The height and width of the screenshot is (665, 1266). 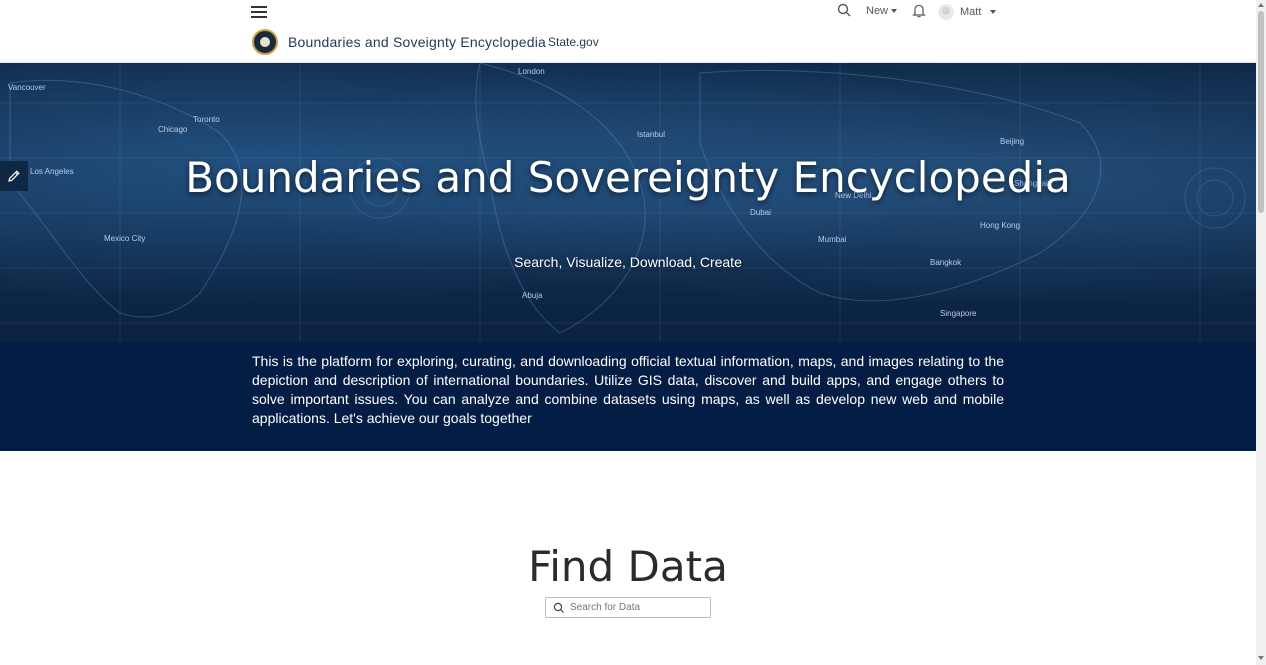 I want to click on state-department-seal-icon, so click(x=265, y=42).